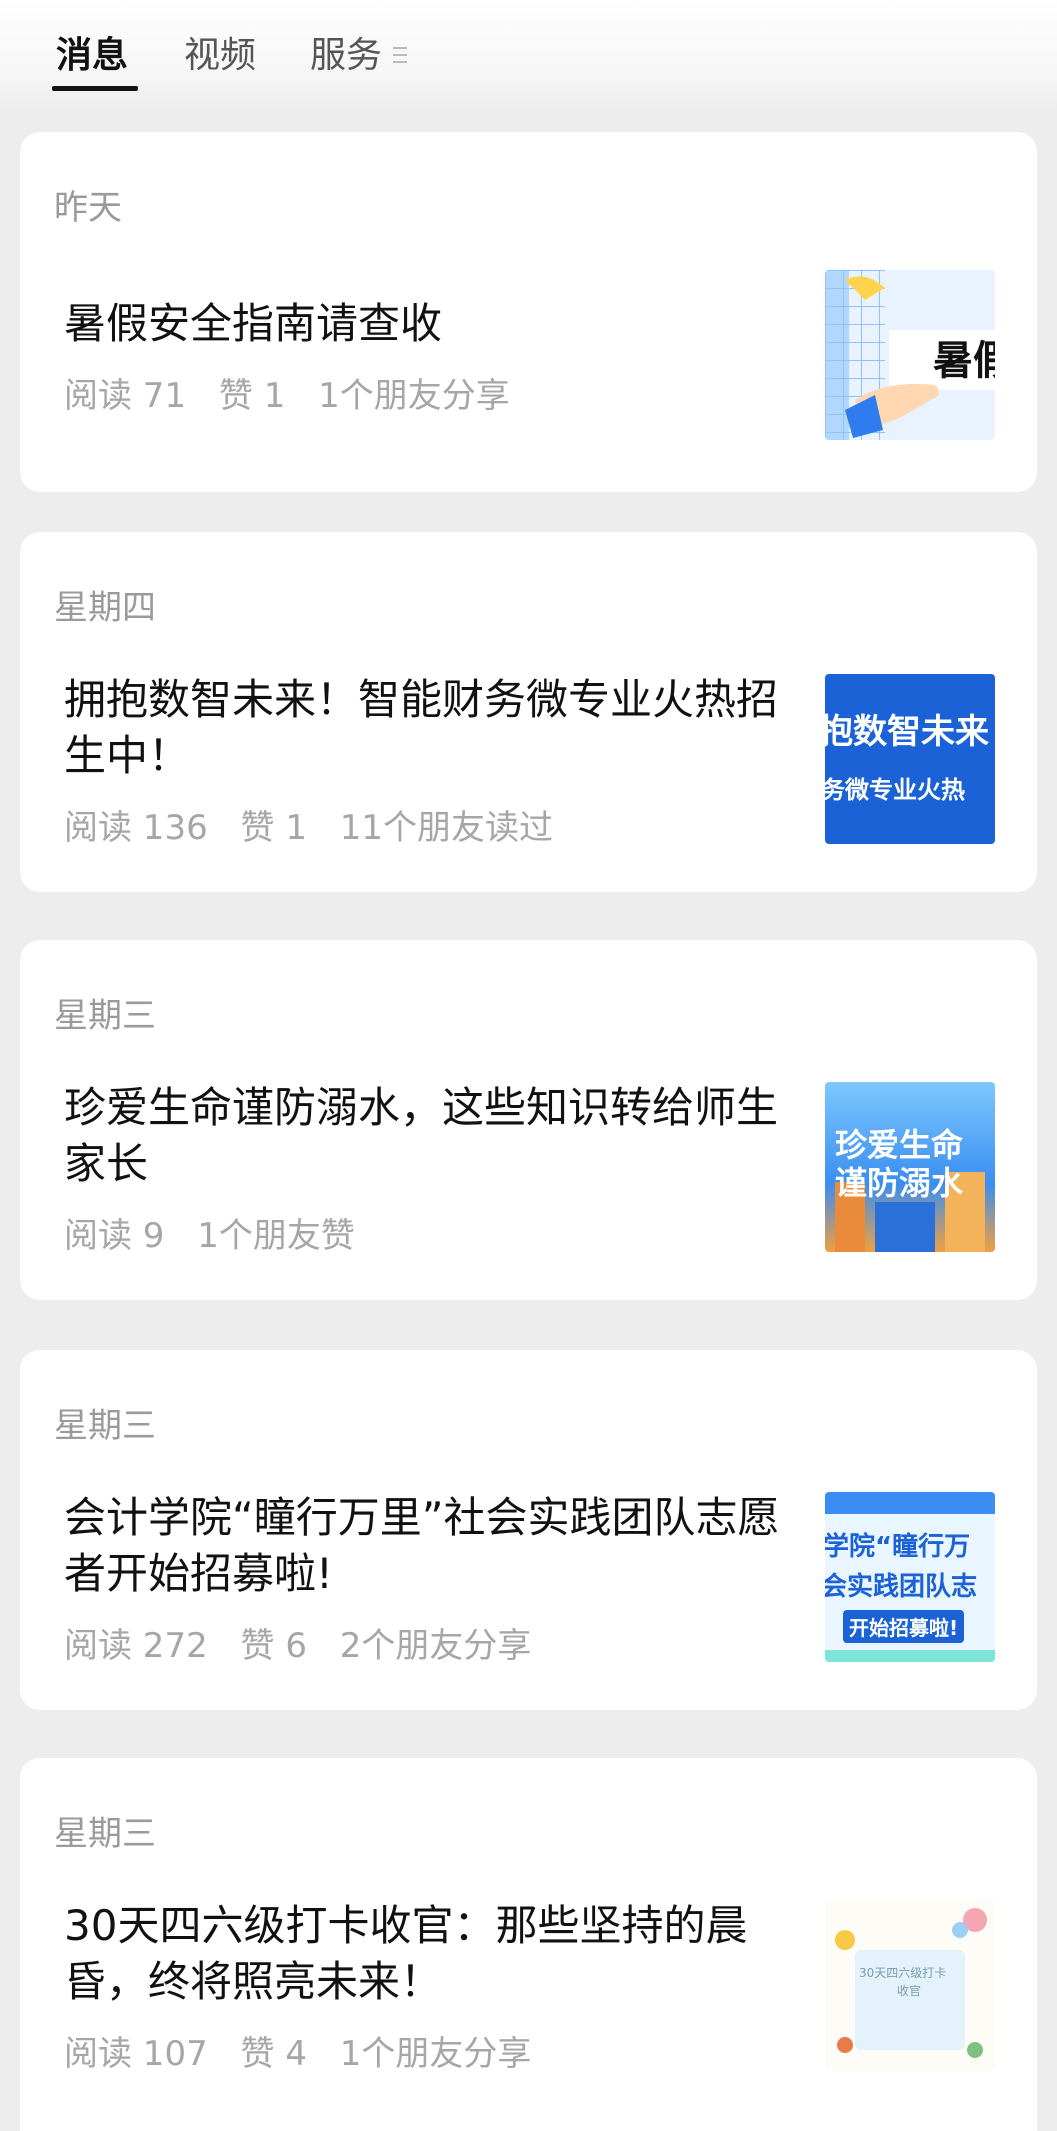 The width and height of the screenshot is (1057, 2131). I want to click on article-thumbnail: 暑假, so click(910, 355).